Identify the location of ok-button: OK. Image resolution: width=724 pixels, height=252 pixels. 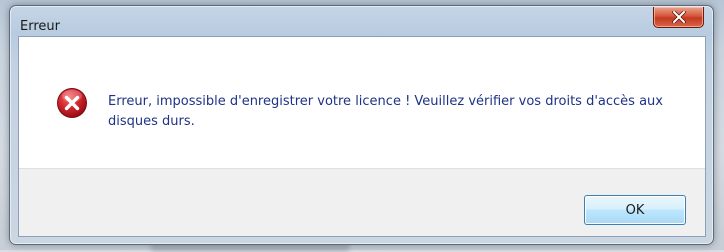
(635, 210).